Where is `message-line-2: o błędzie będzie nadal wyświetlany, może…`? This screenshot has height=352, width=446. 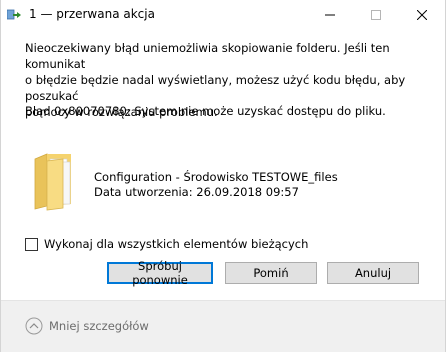
message-line-2: o błędzie będzie nadal wyświetlany, może… is located at coordinates (215, 88).